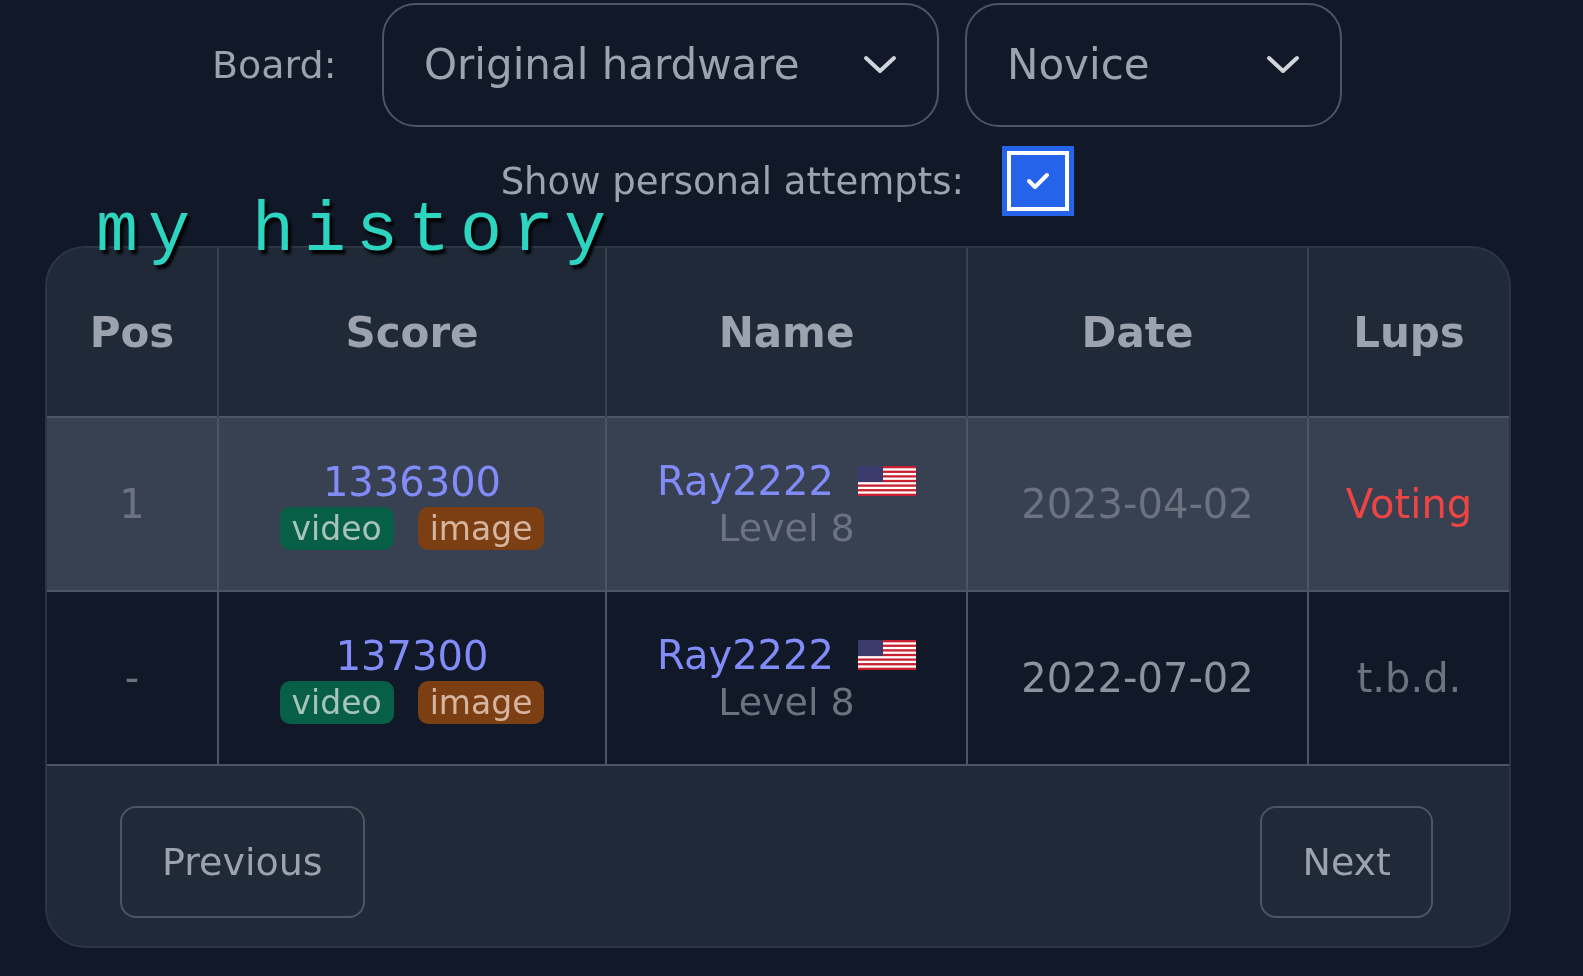  I want to click on dropdown: Novice, so click(1153, 64).